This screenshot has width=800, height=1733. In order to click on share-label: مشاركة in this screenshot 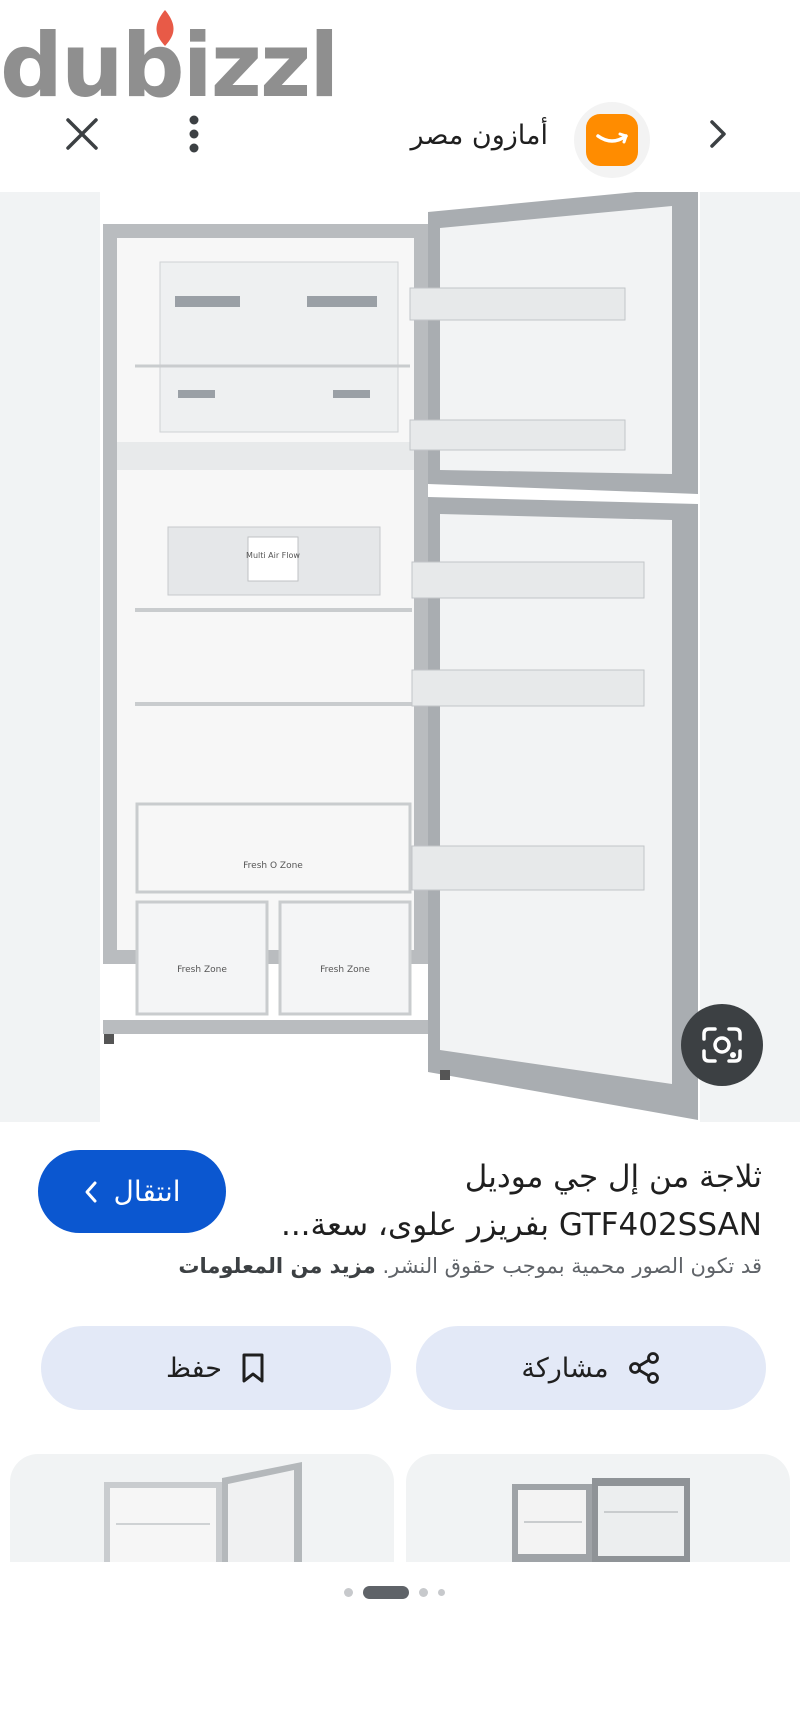, I will do `click(565, 1368)`.